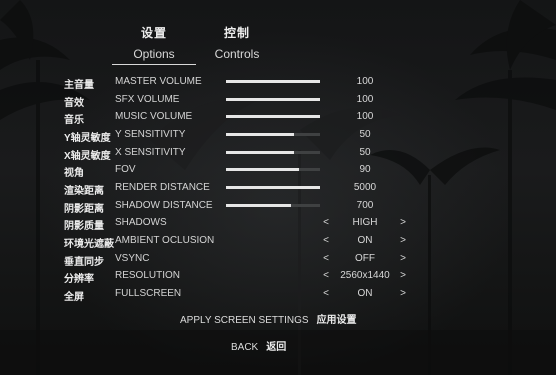  What do you see at coordinates (403, 222) in the screenshot?
I see `shadows-next-arrow: >` at bounding box center [403, 222].